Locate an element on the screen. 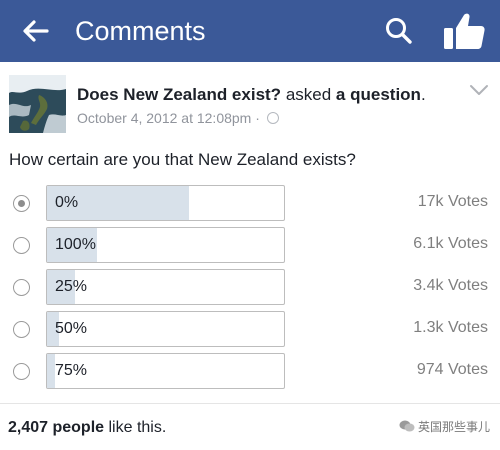 This screenshot has height=450, width=500. poll-option: 100% 6.1k Votes is located at coordinates (250, 245).